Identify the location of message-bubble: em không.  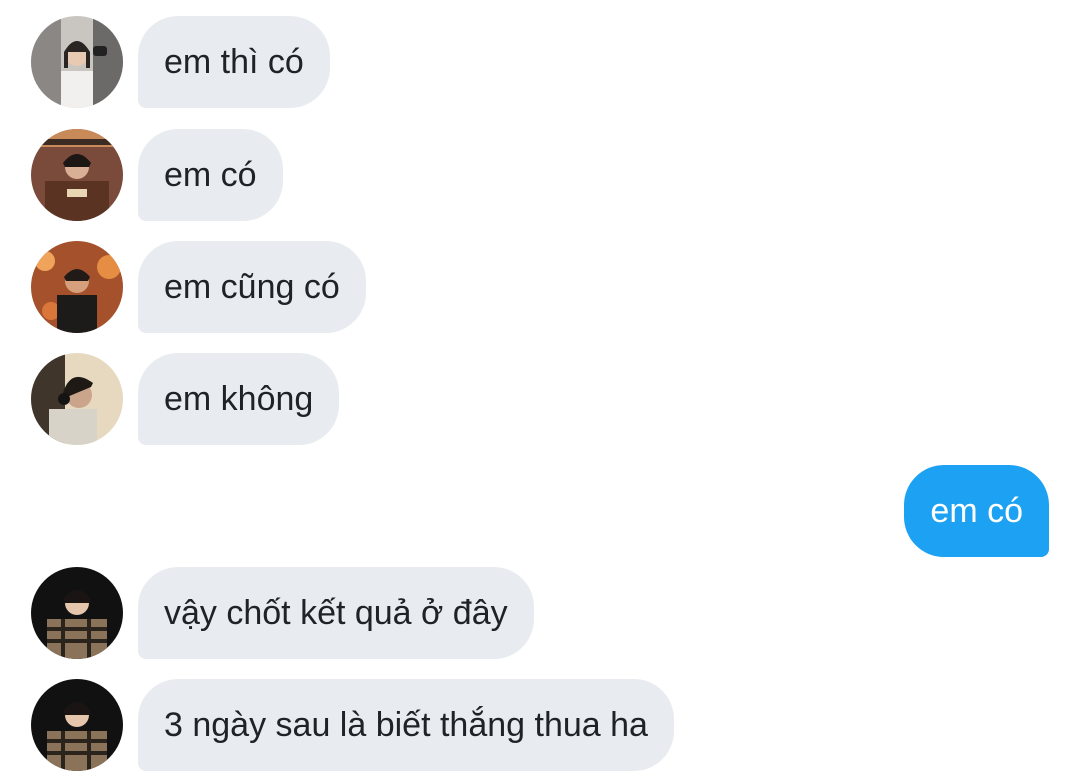
(239, 399).